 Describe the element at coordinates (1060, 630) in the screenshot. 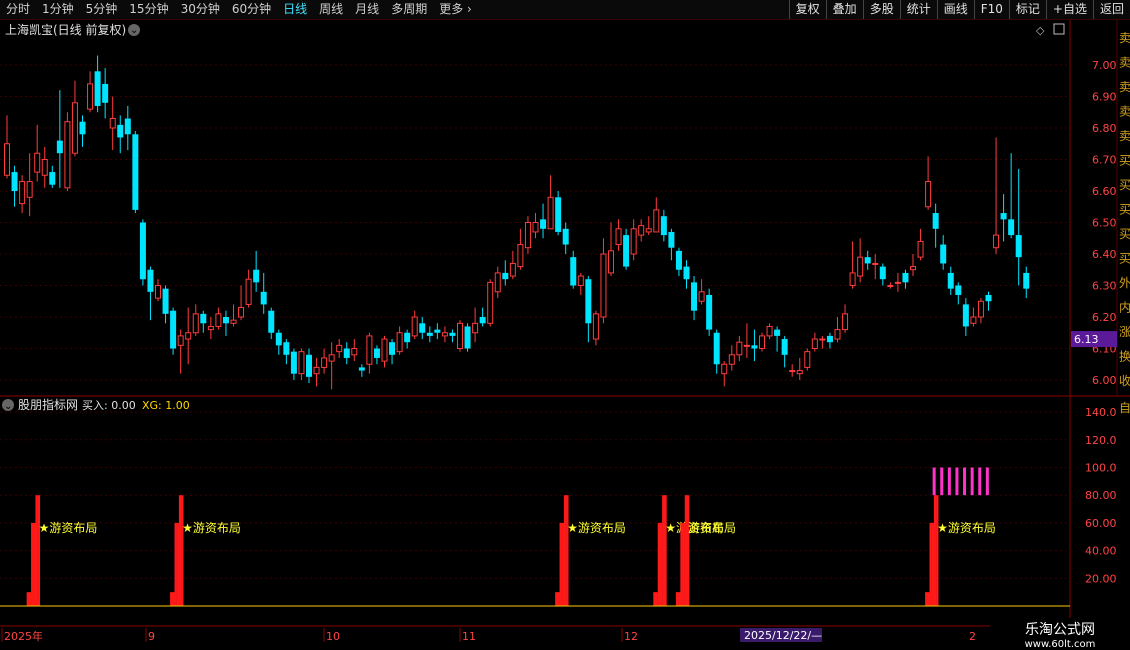

I see `watermark-title: 乐淘公式网` at that location.